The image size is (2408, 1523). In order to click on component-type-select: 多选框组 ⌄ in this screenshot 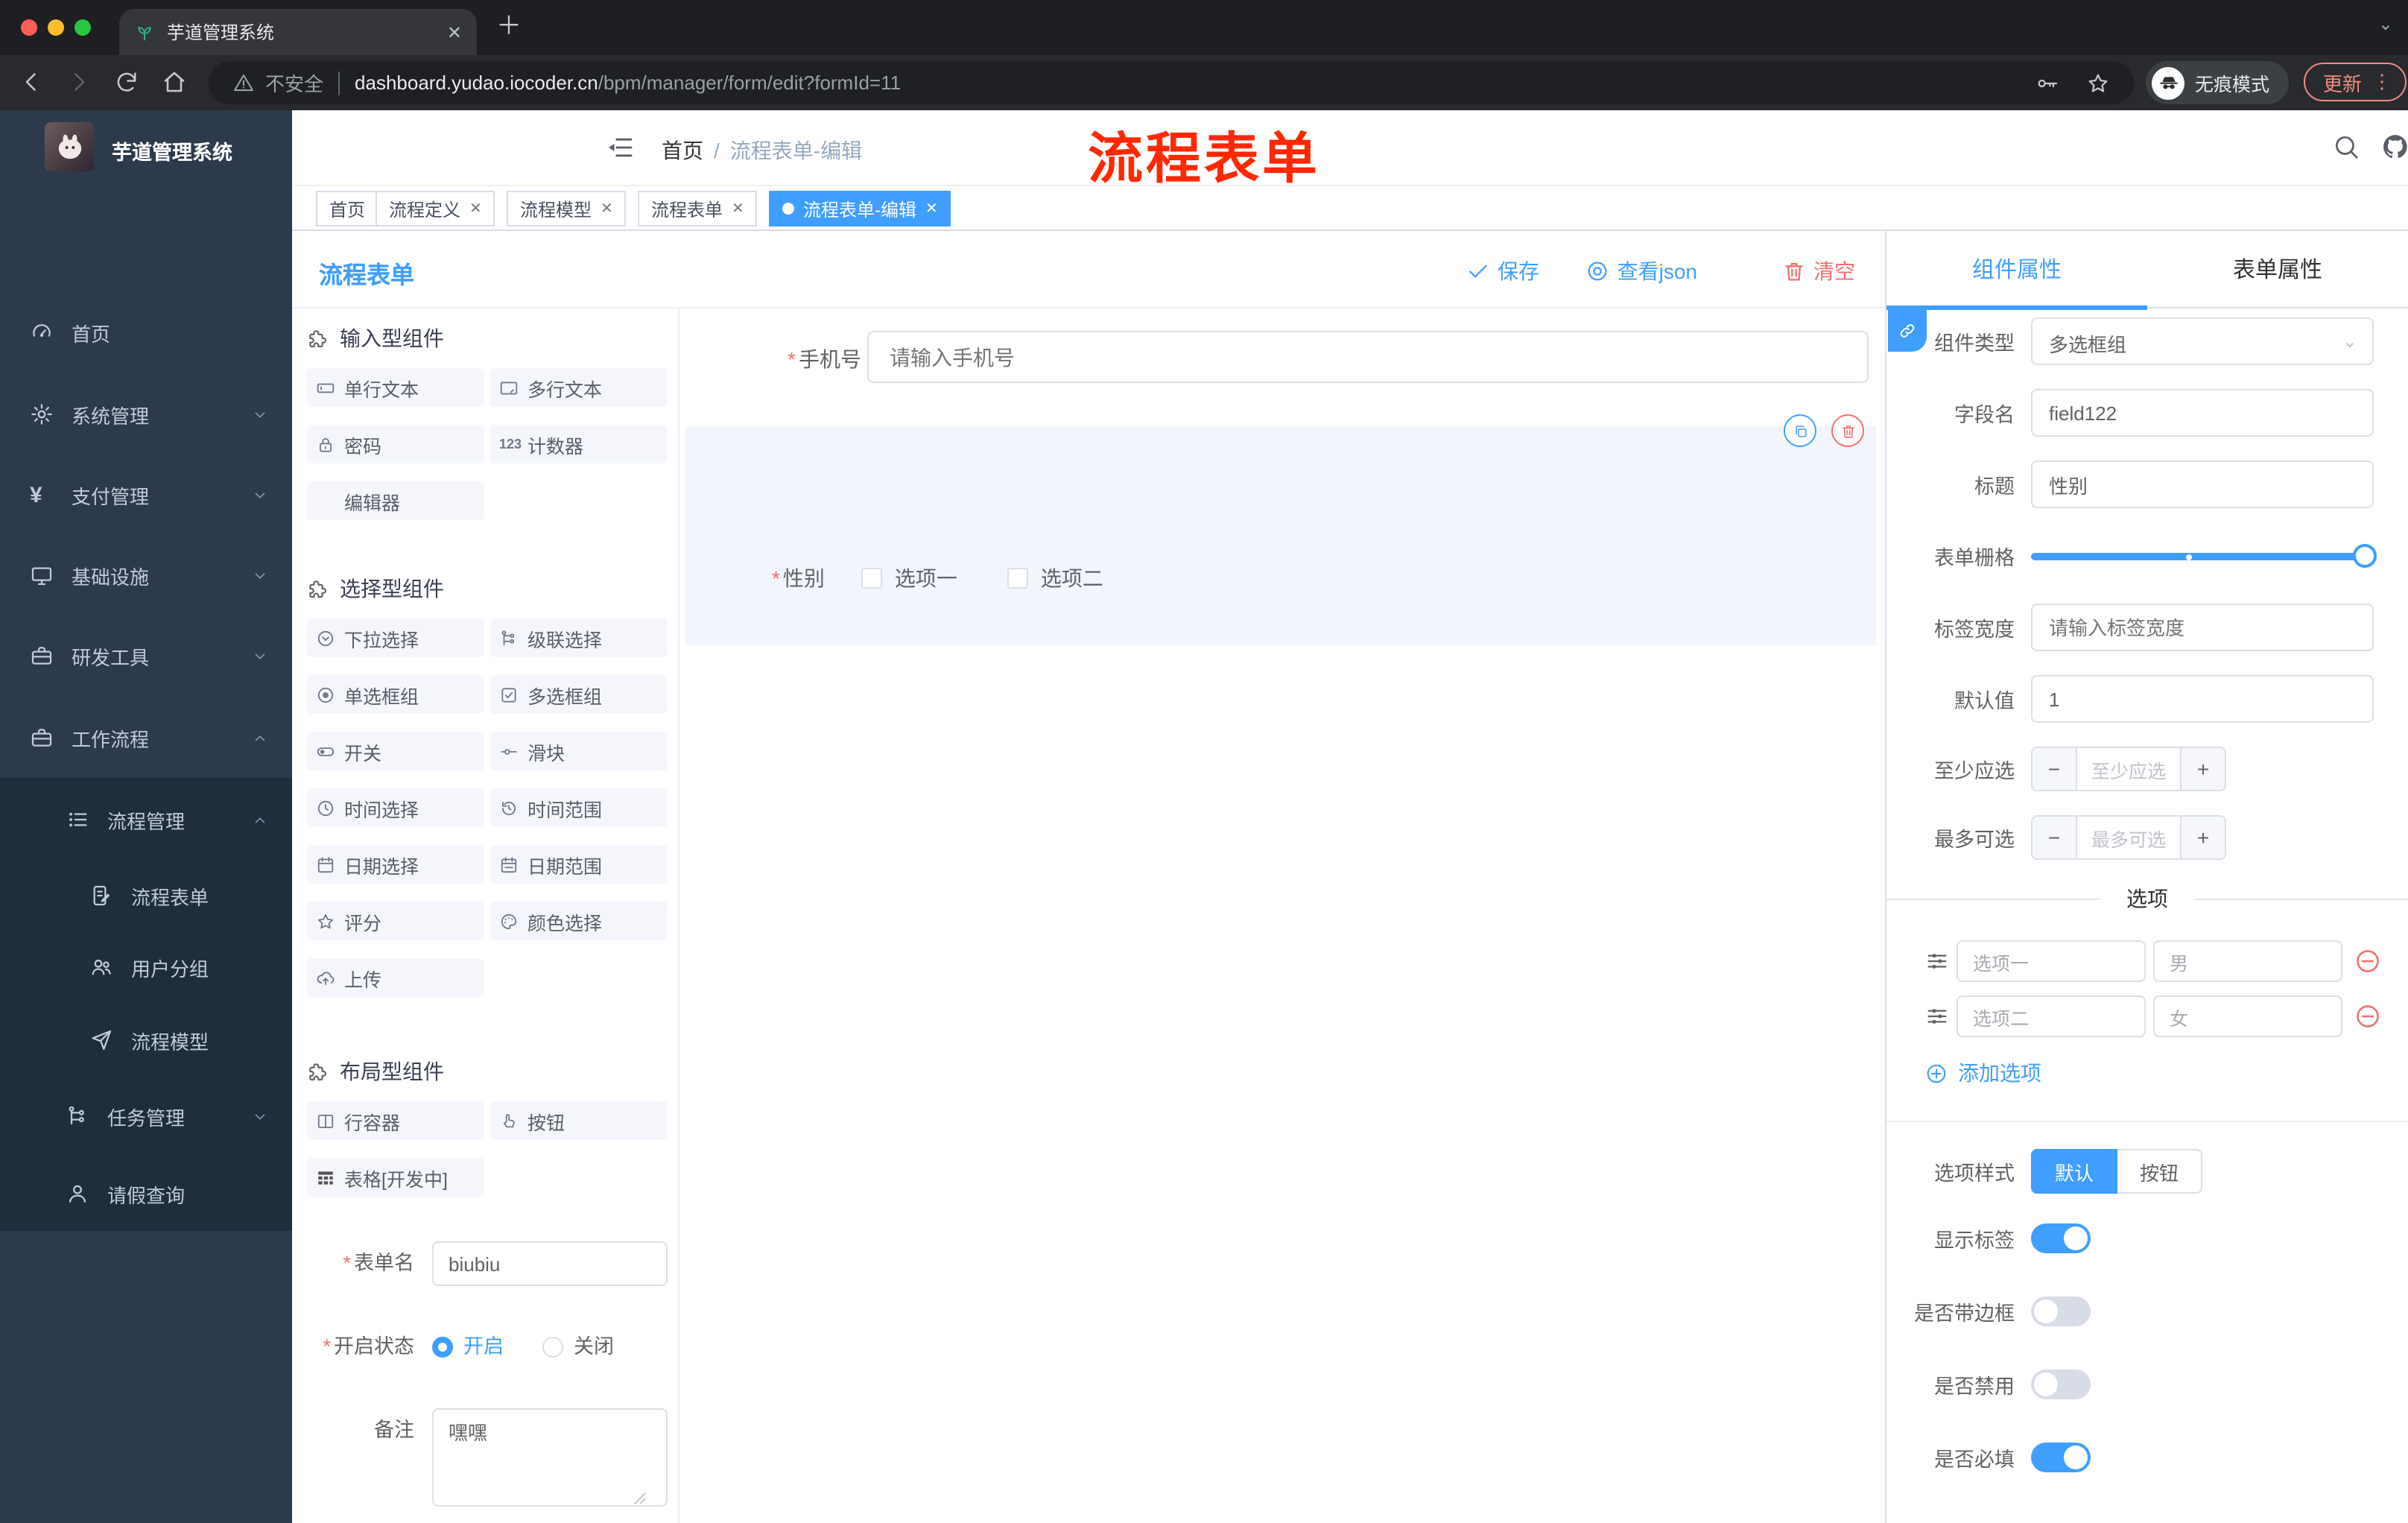, I will do `click(2202, 341)`.